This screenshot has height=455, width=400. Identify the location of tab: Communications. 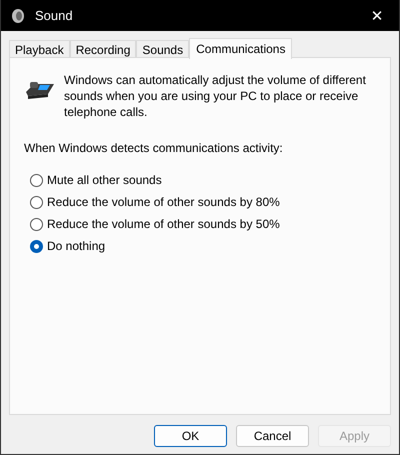
(240, 48).